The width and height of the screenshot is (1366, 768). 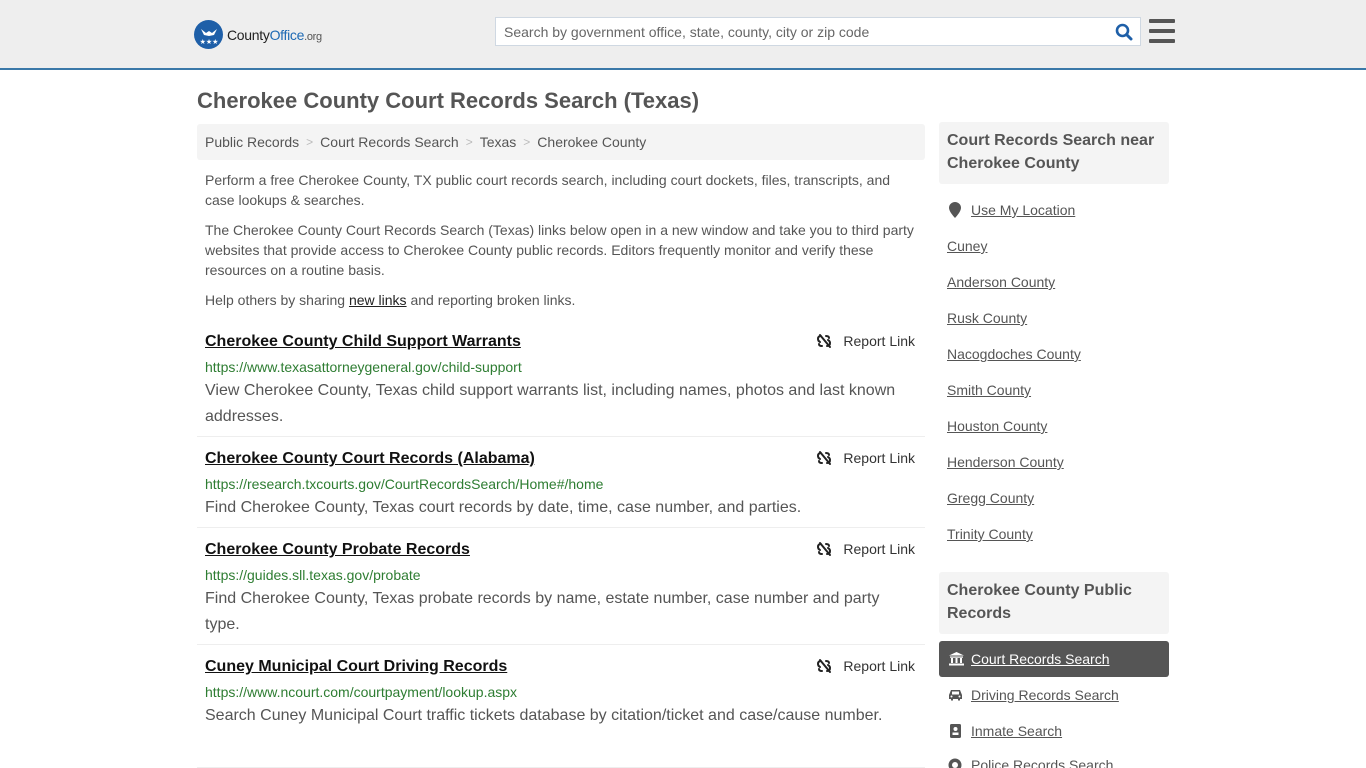 What do you see at coordinates (802, 31) in the screenshot?
I see `search-input` at bounding box center [802, 31].